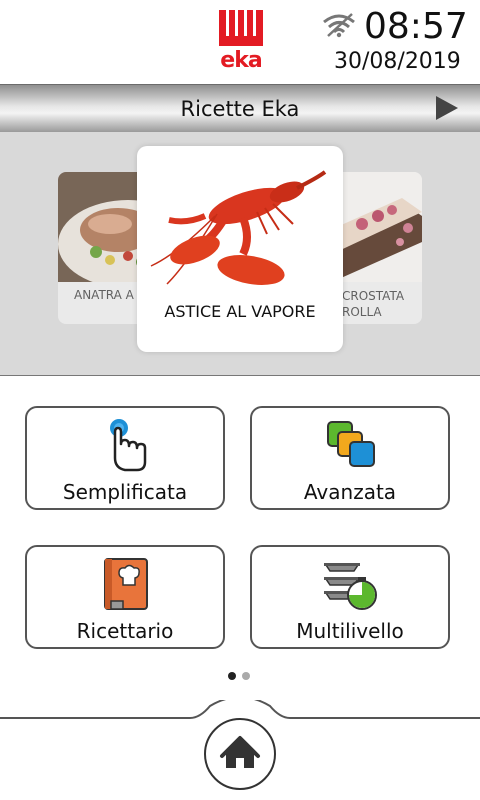  I want to click on semplificata-label: Semplificata, so click(125, 492).